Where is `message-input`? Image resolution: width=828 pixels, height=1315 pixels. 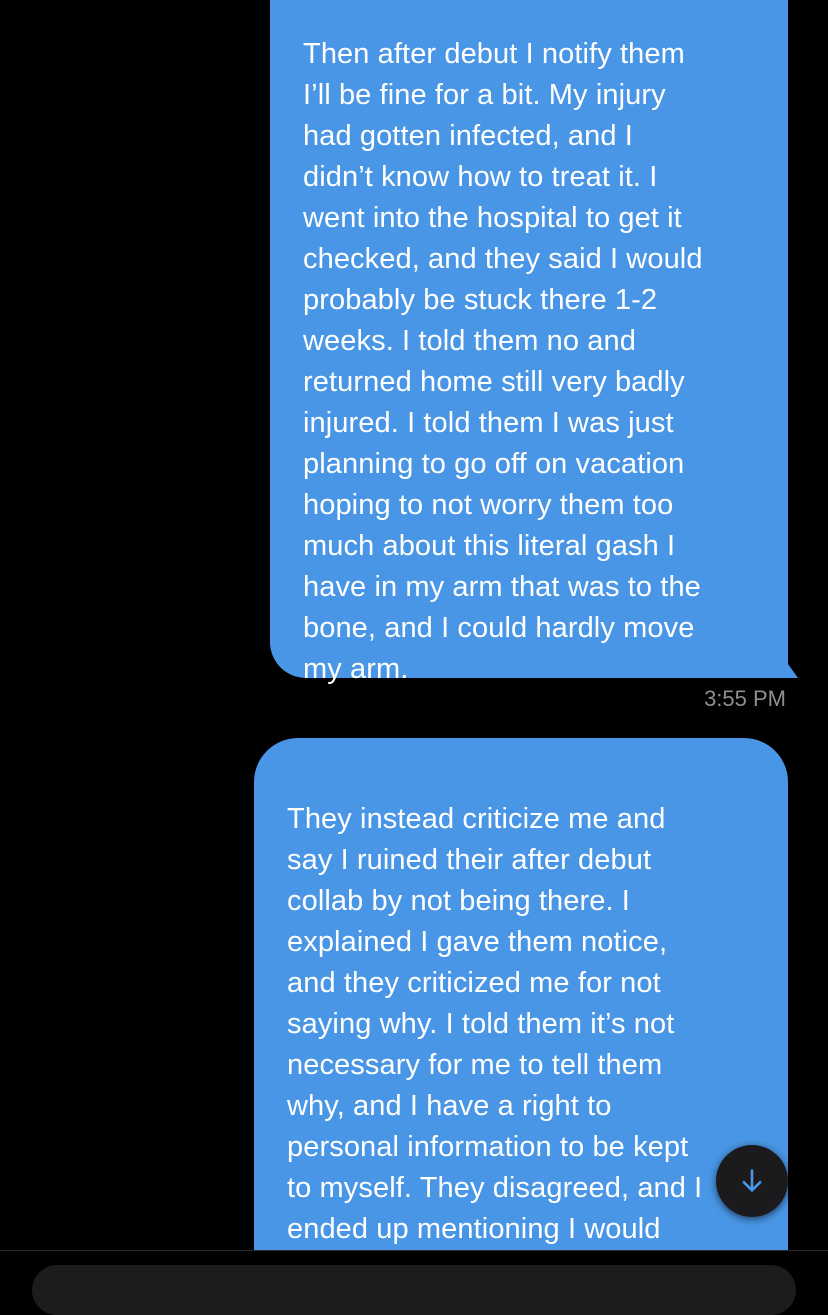 message-input is located at coordinates (414, 1290).